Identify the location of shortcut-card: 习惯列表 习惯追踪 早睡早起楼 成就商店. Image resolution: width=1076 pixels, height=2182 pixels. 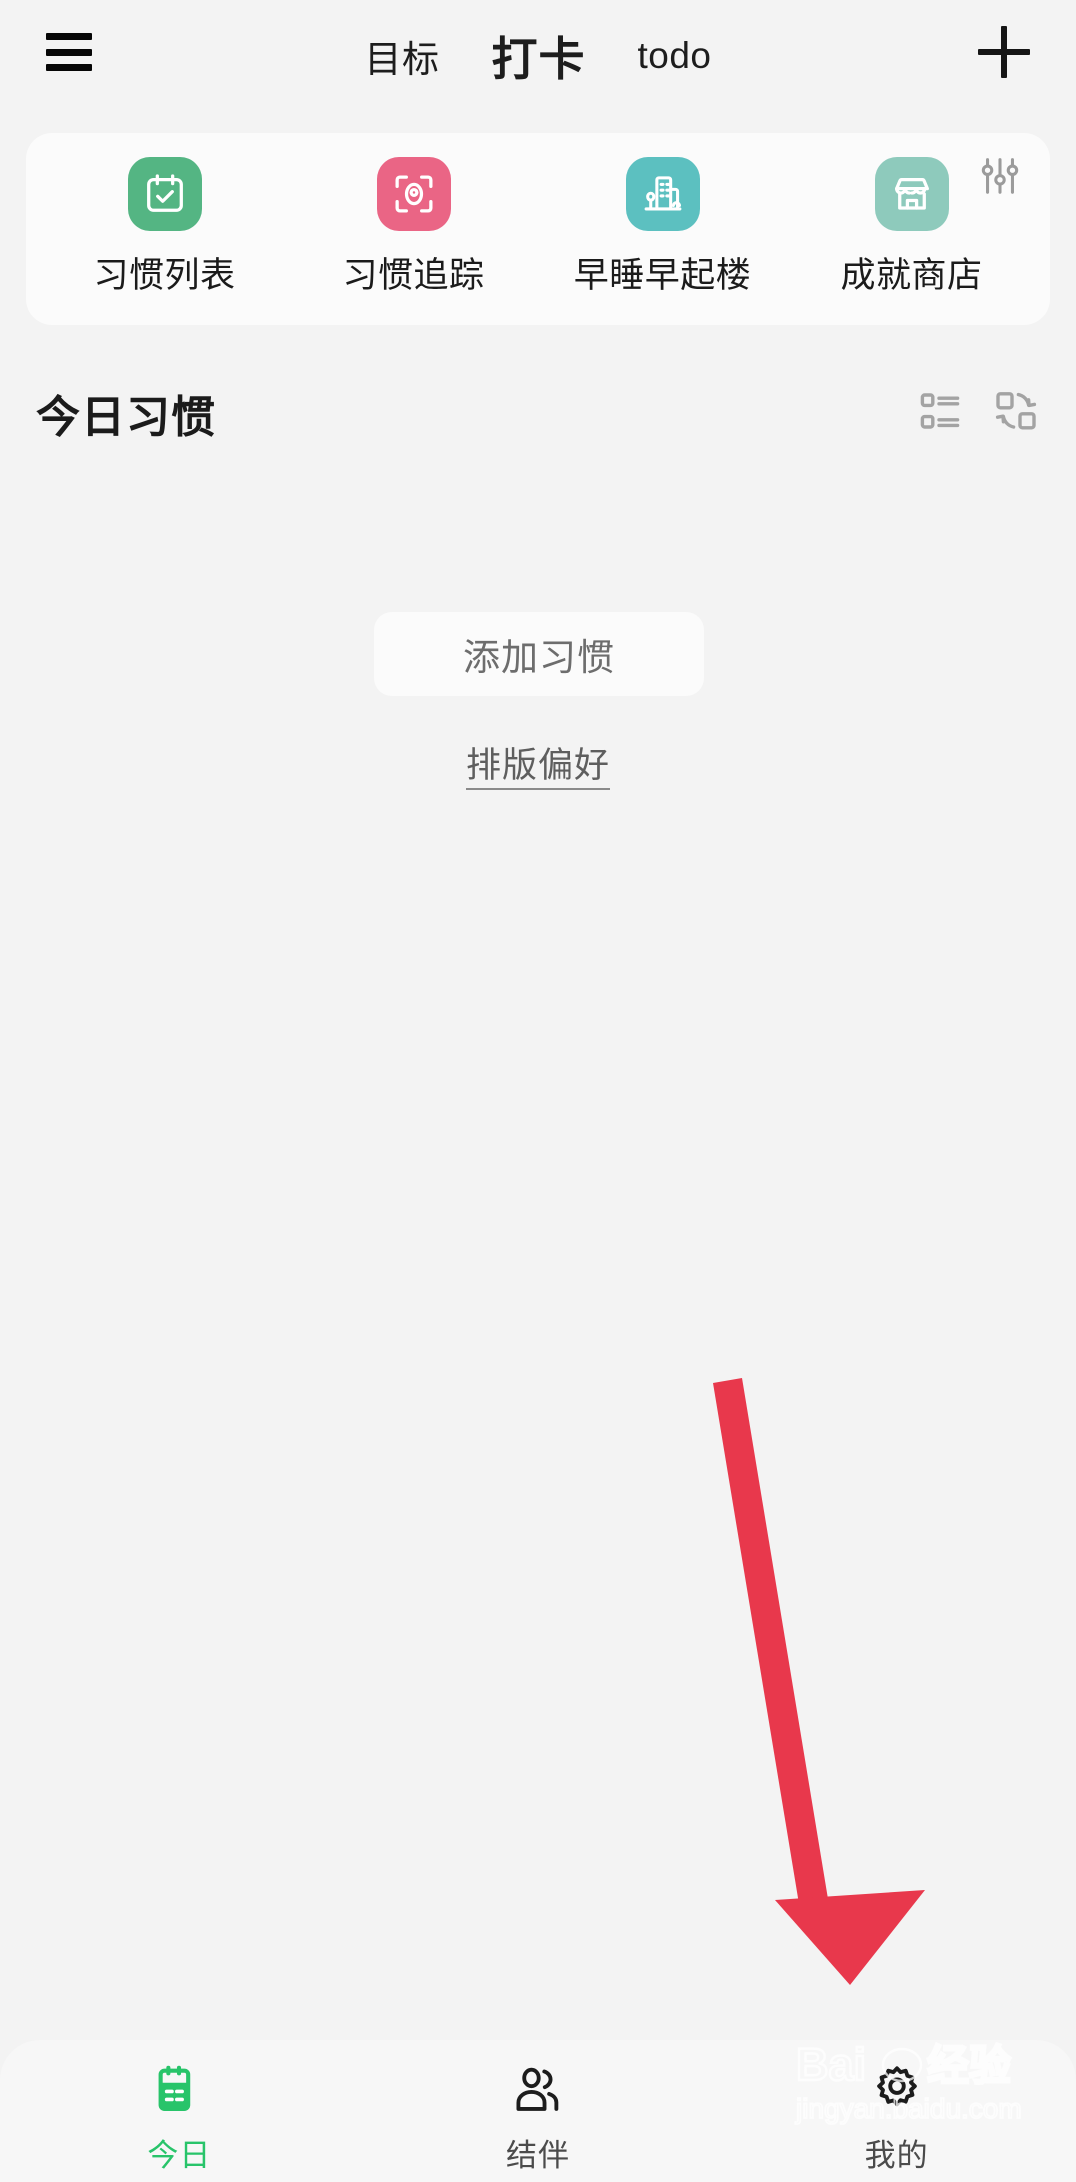
(538, 229).